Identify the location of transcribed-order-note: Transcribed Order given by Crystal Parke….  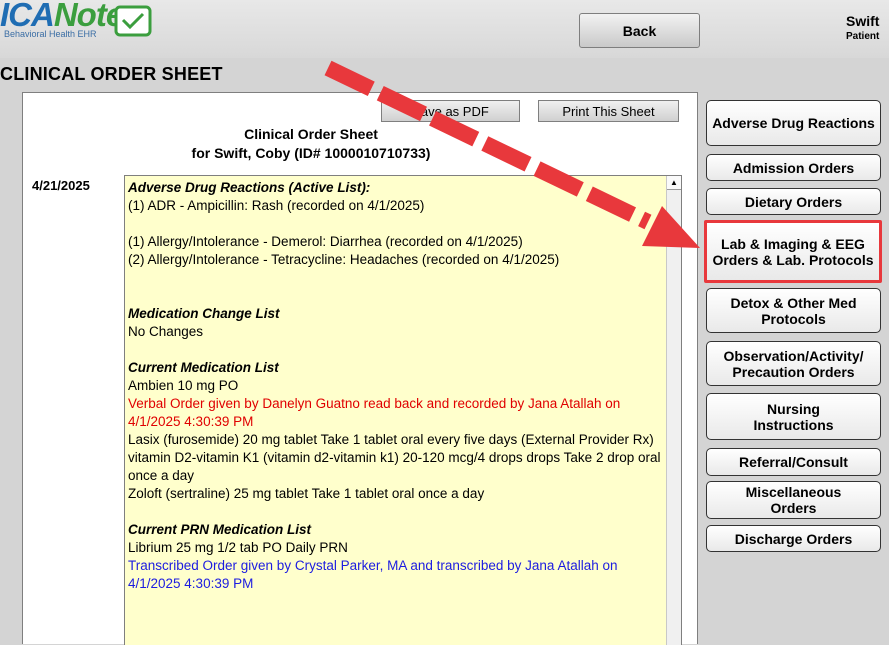
(373, 574).